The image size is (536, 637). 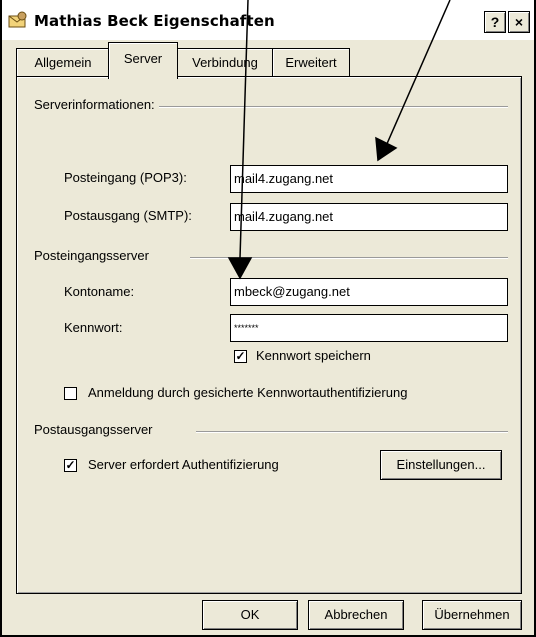 I want to click on arrow-to-incoming-field, so click(x=244, y=129).